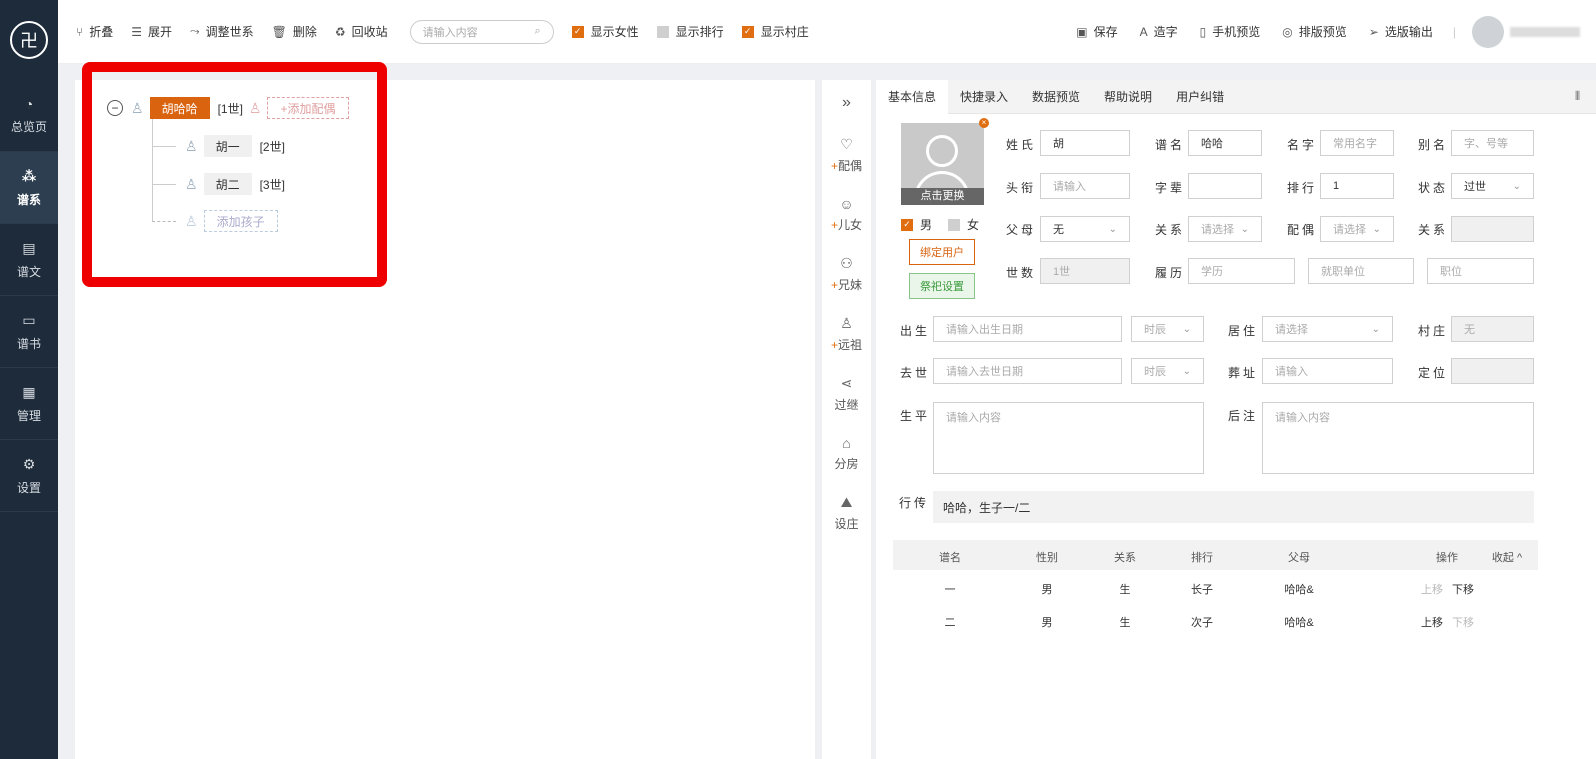  What do you see at coordinates (1492, 229) in the screenshot?
I see `relation2-input` at bounding box center [1492, 229].